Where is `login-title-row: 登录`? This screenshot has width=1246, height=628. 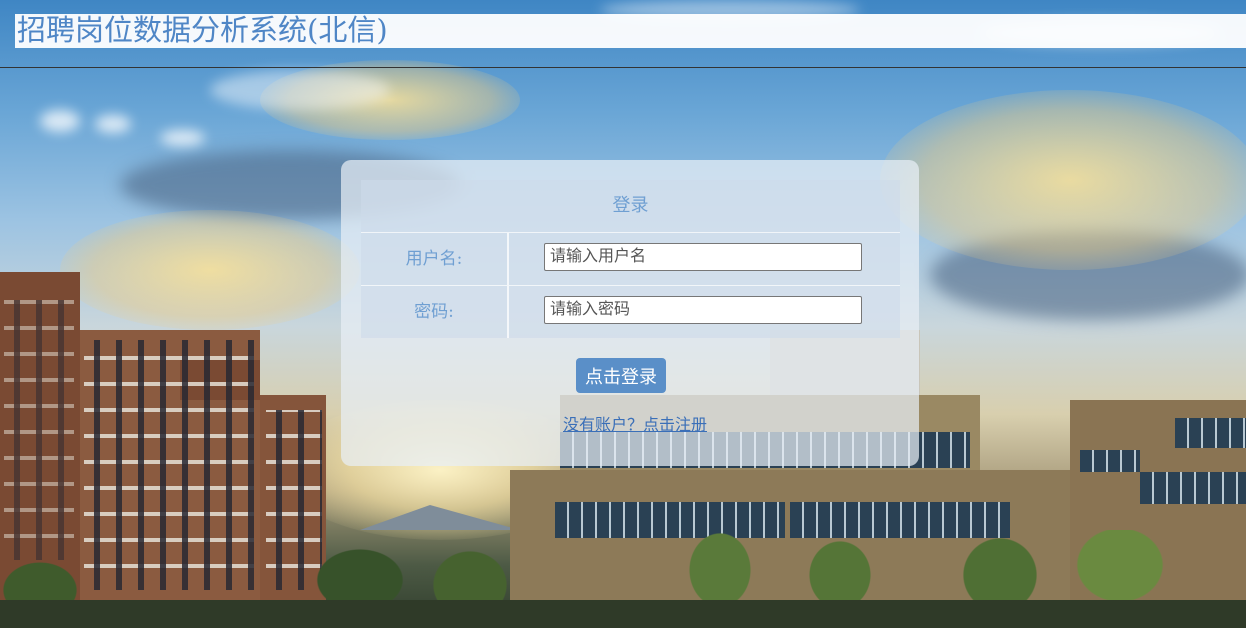 login-title-row: 登录 is located at coordinates (630, 206).